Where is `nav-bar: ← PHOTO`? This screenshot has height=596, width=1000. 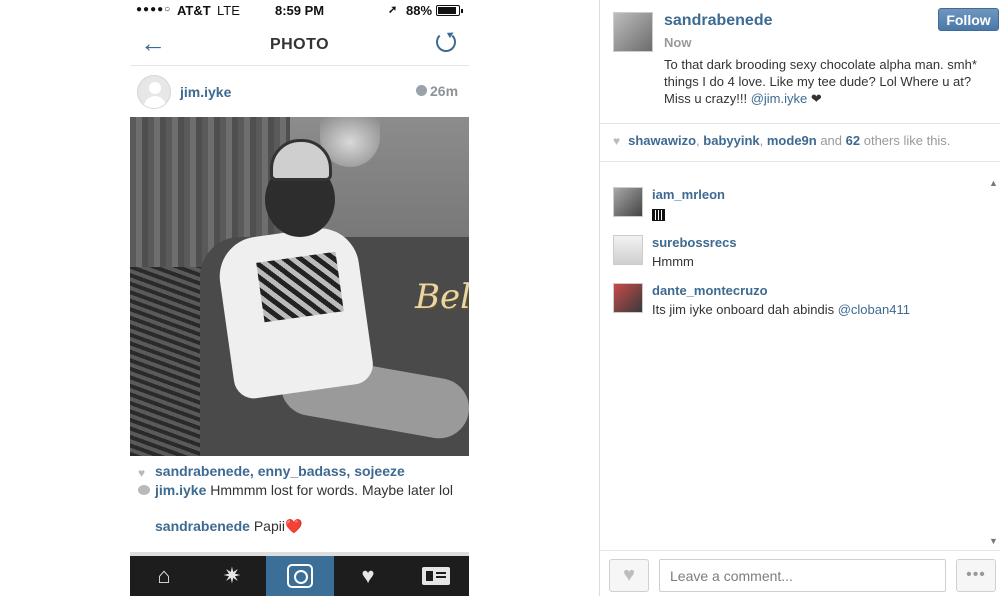 nav-bar: ← PHOTO is located at coordinates (299, 44).